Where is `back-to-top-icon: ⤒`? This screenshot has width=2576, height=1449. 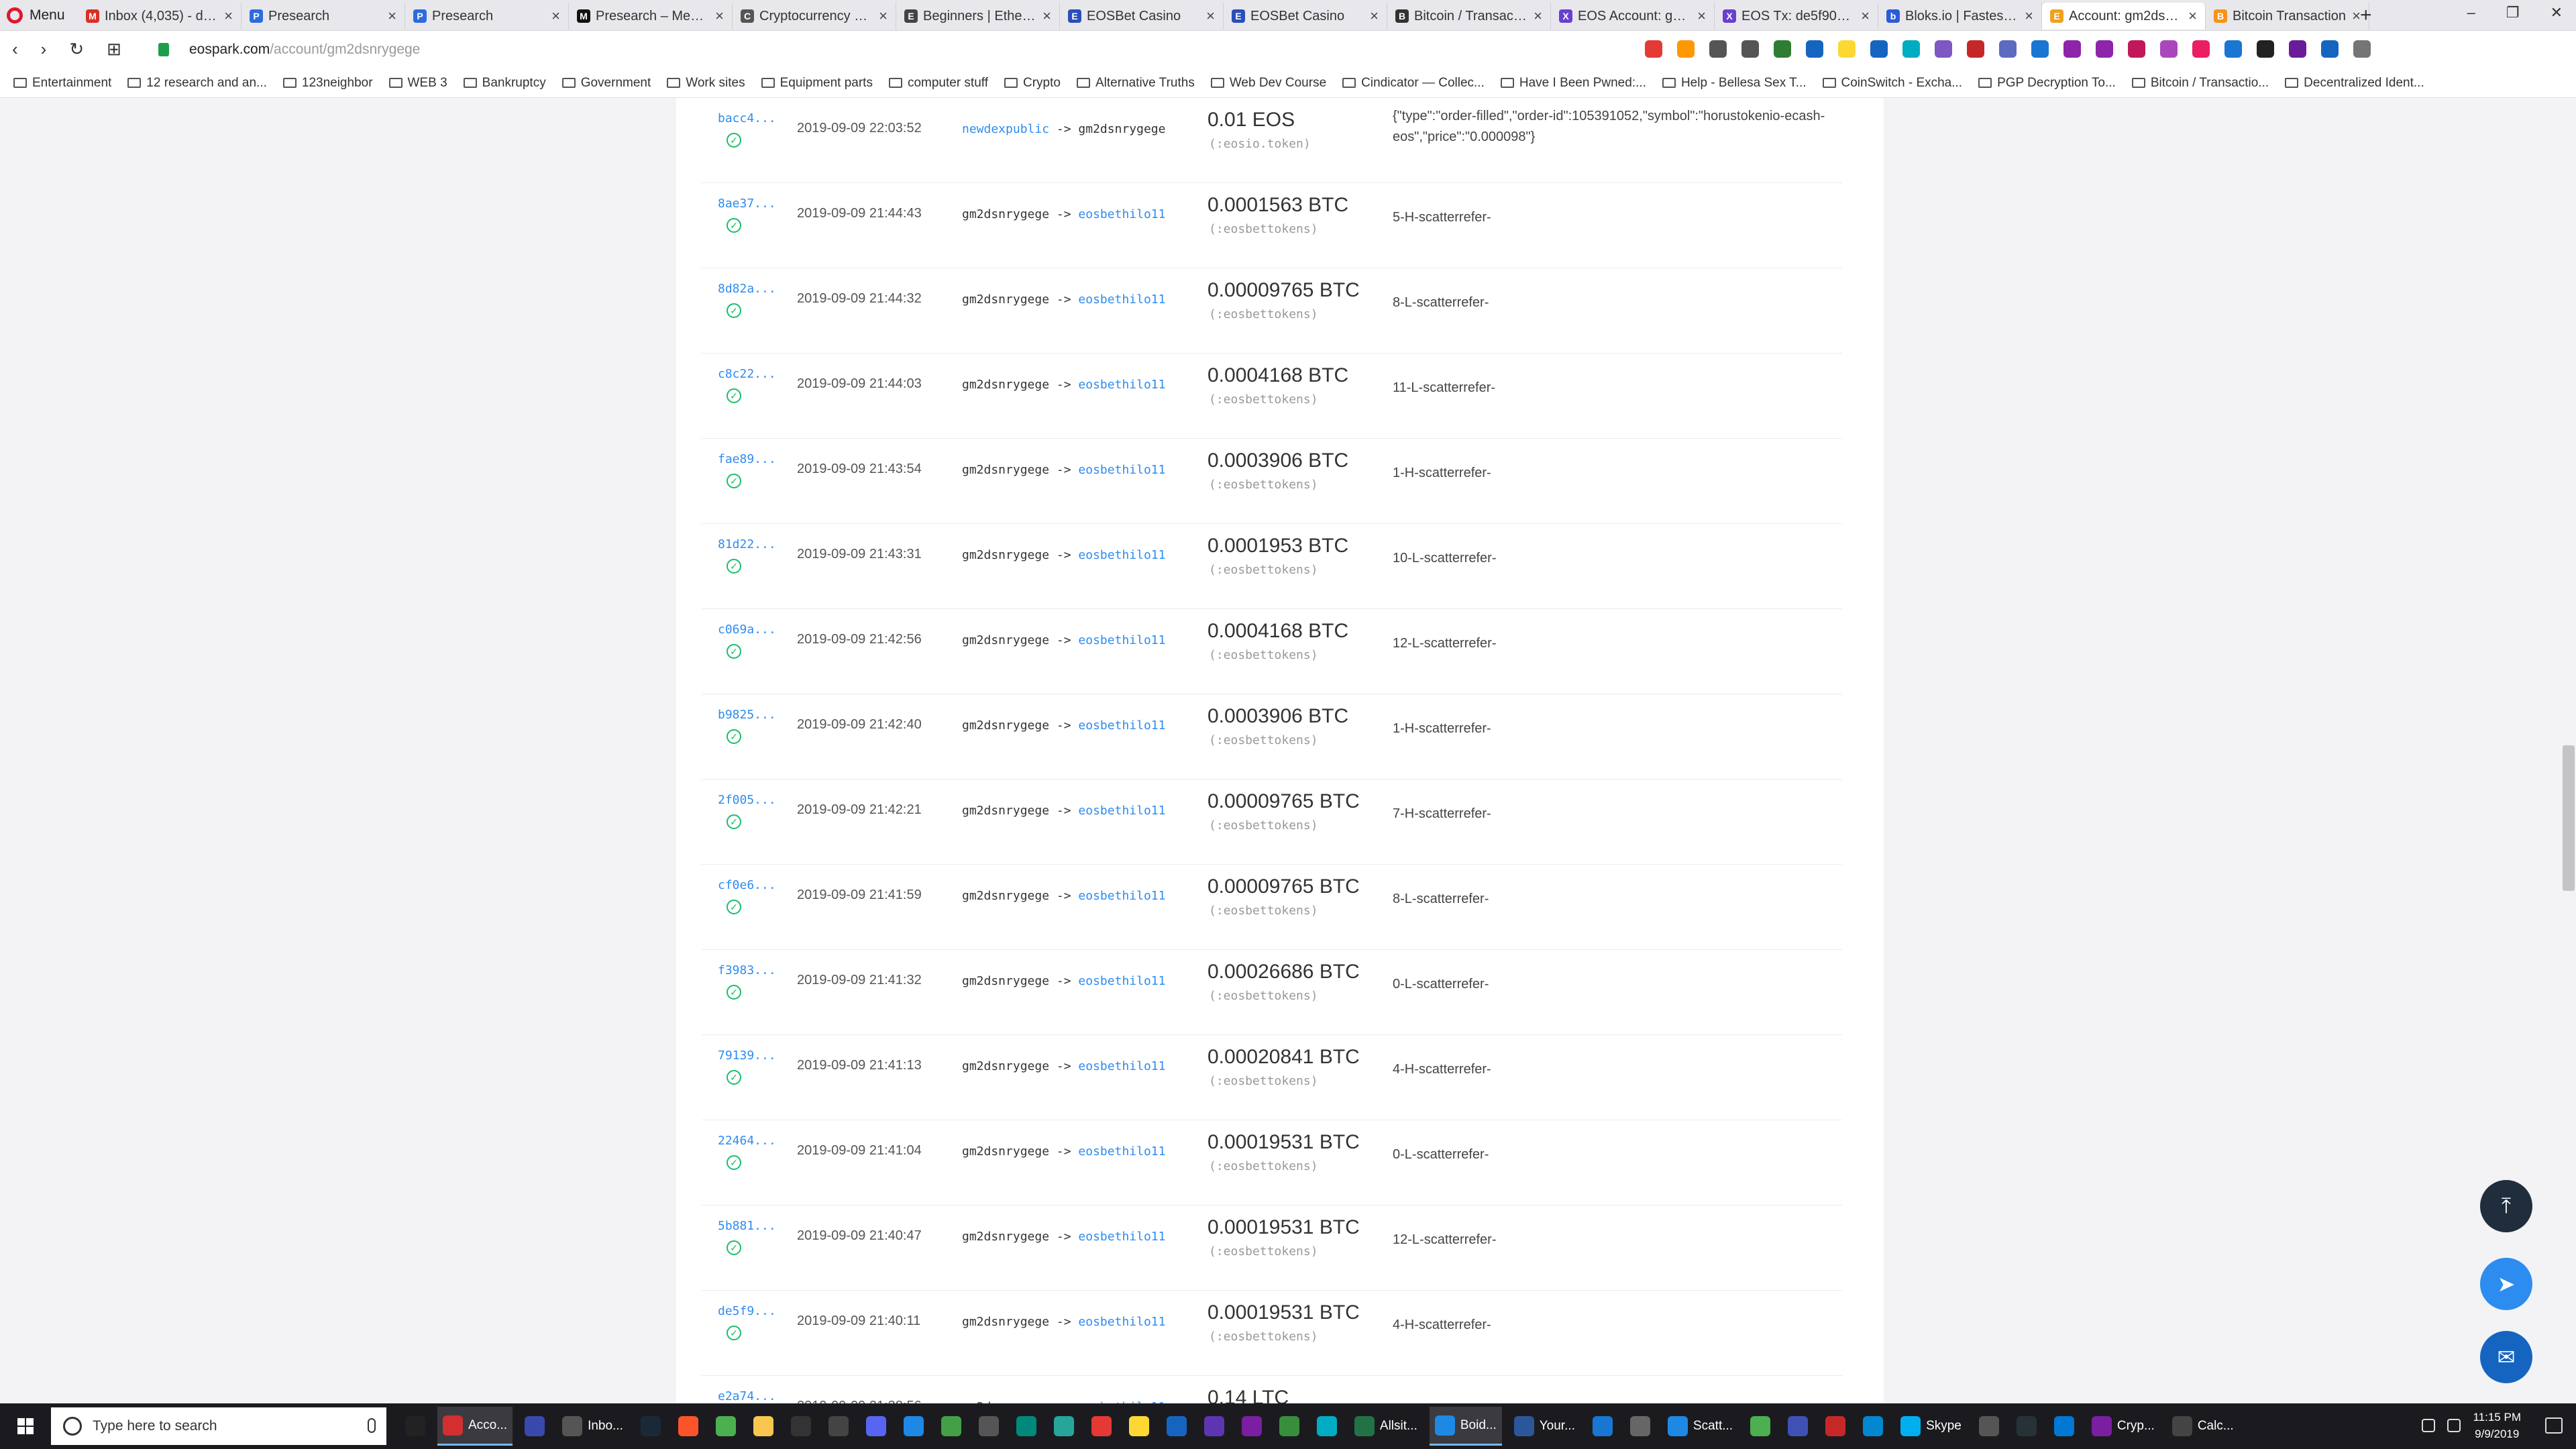
back-to-top-icon: ⤒ is located at coordinates (2506, 1206).